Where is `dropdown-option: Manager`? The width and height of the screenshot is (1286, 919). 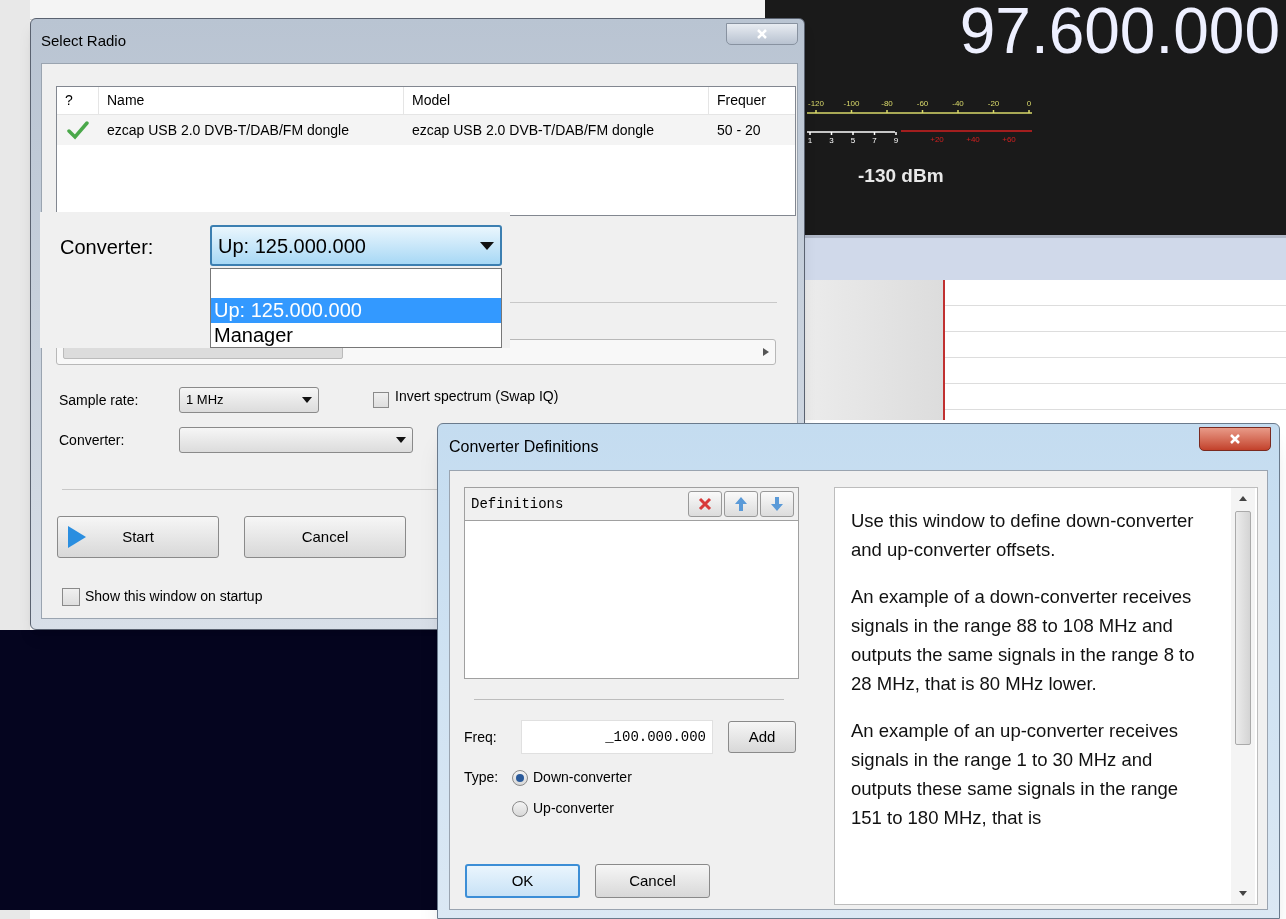 dropdown-option: Manager is located at coordinates (356, 335).